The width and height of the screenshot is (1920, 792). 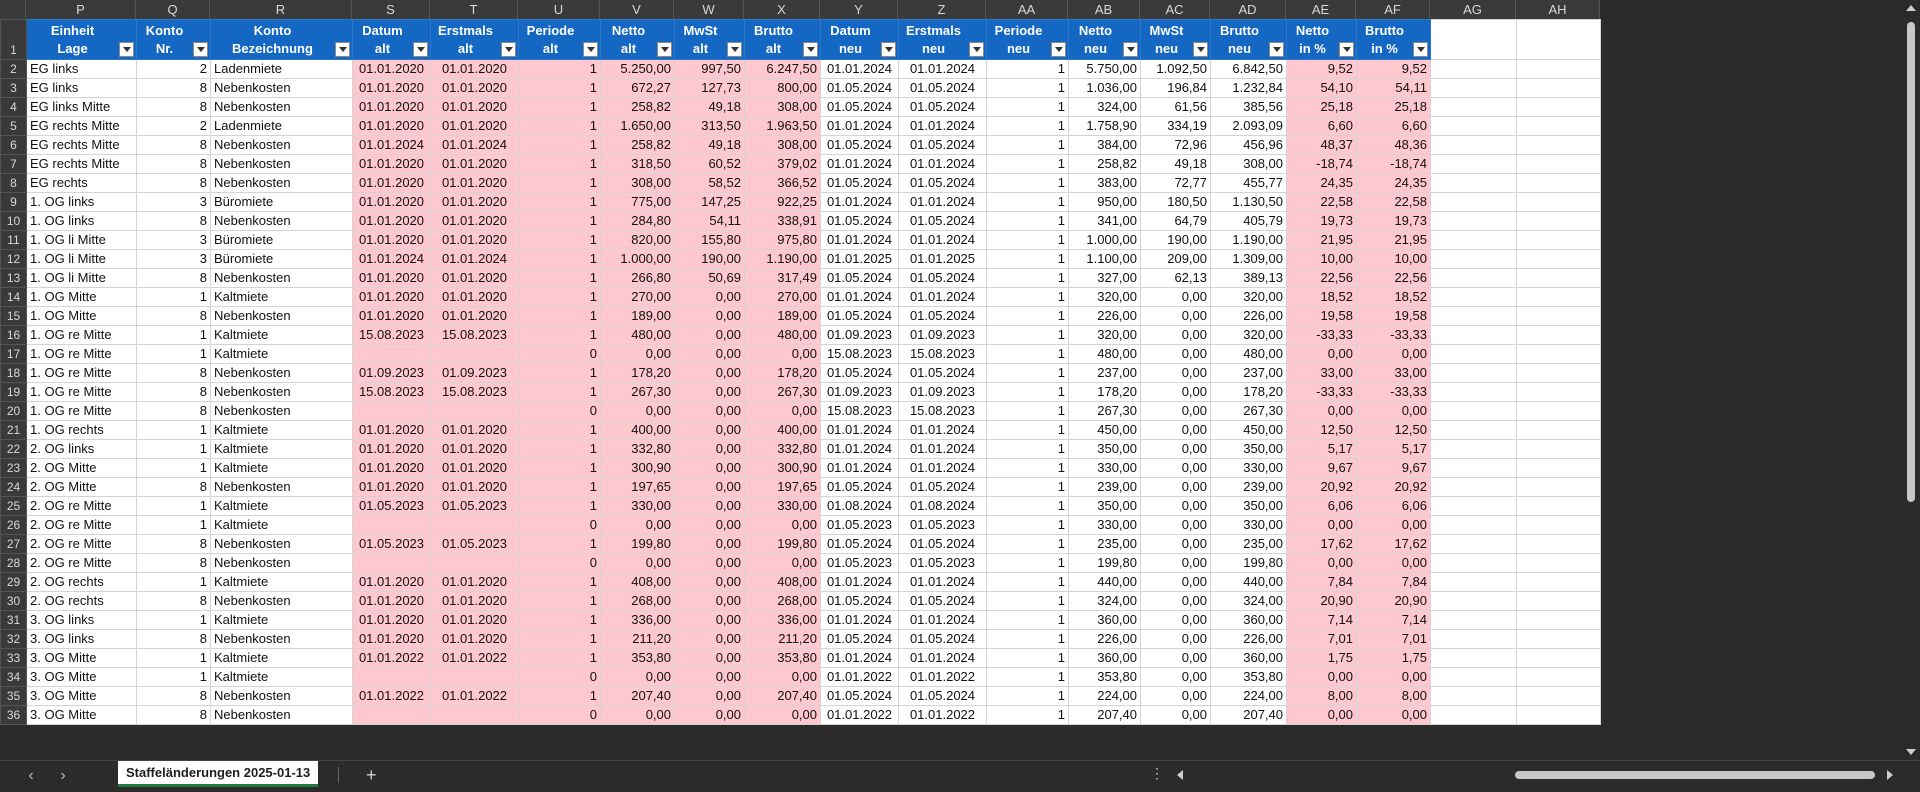 I want to click on row-header-18: 18, so click(x=13, y=373).